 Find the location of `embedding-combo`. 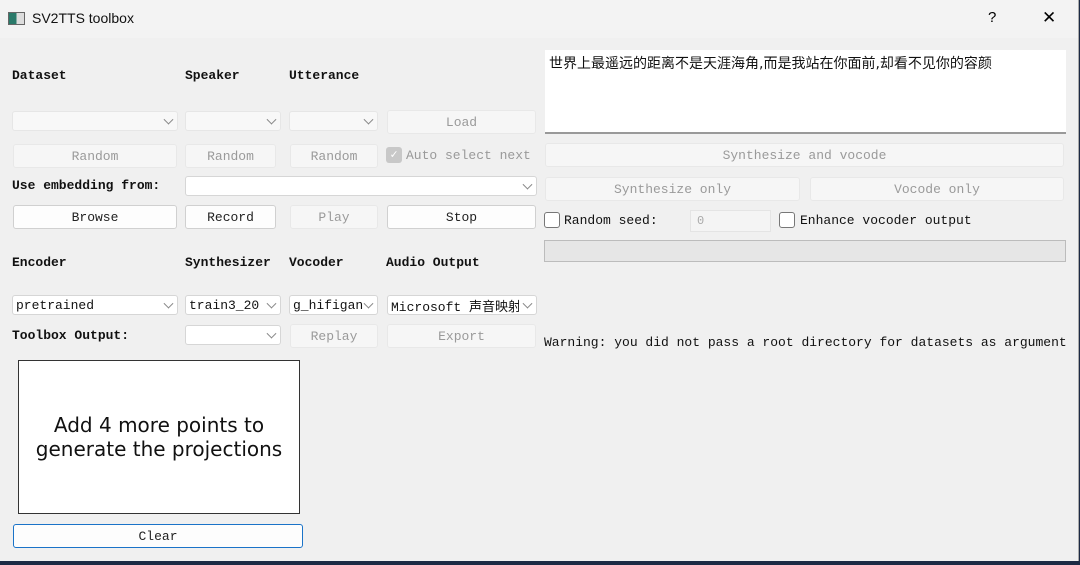

embedding-combo is located at coordinates (361, 186).